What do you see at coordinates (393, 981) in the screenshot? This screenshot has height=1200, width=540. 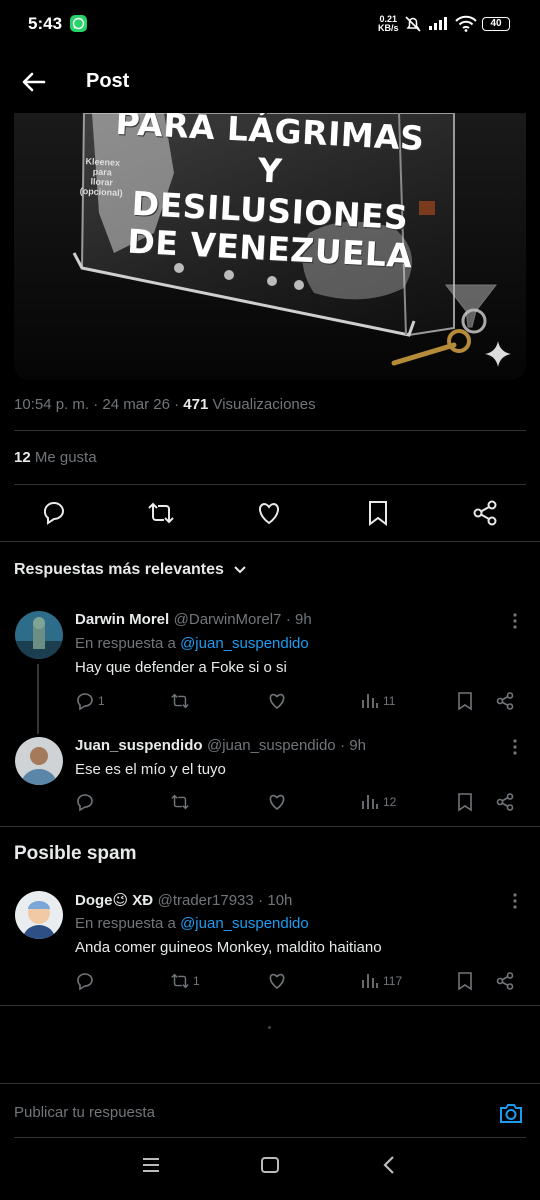 I see `views-count: 117` at bounding box center [393, 981].